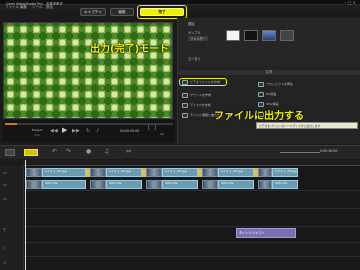  I want to click on title-clip: タイトルテキスト, so click(266, 233).